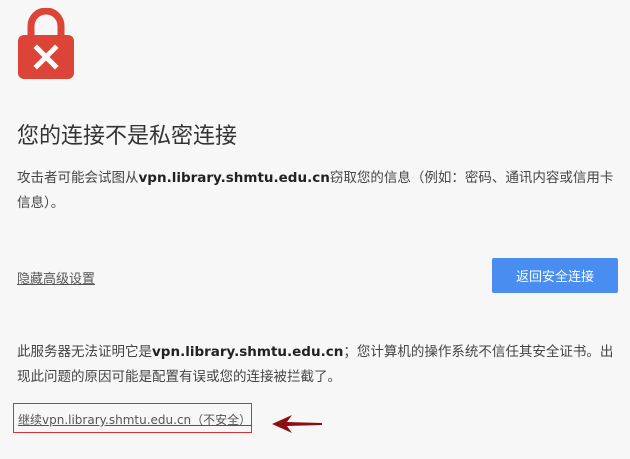  What do you see at coordinates (555, 275) in the screenshot?
I see `back-to-safety-button: 返回安全连接` at bounding box center [555, 275].